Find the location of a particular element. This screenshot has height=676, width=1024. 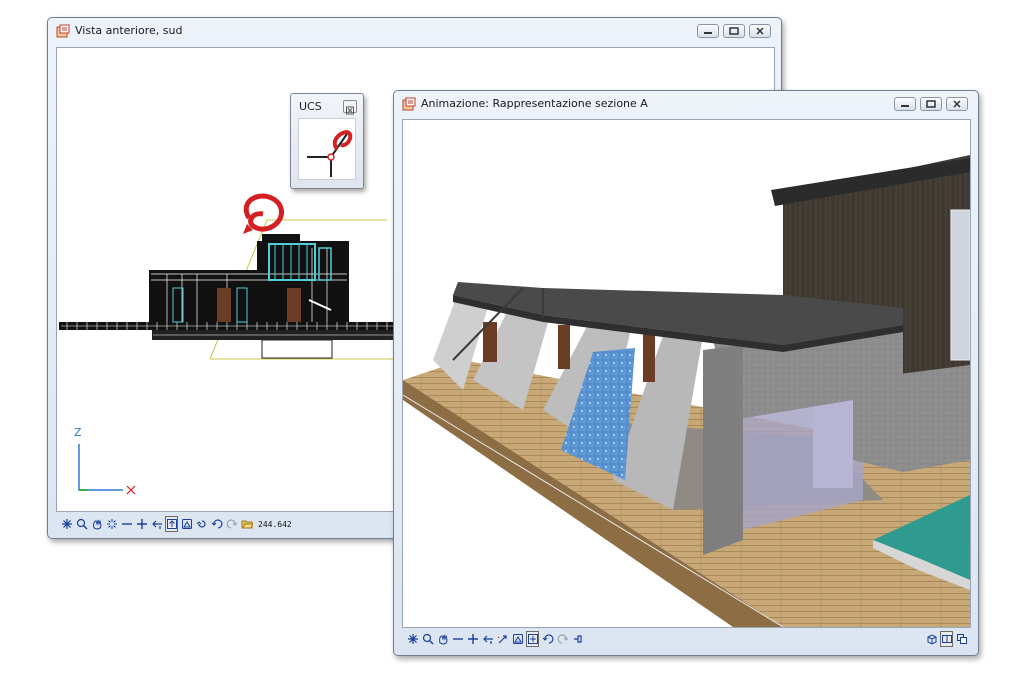

z-axis-label: Z is located at coordinates (78, 432).